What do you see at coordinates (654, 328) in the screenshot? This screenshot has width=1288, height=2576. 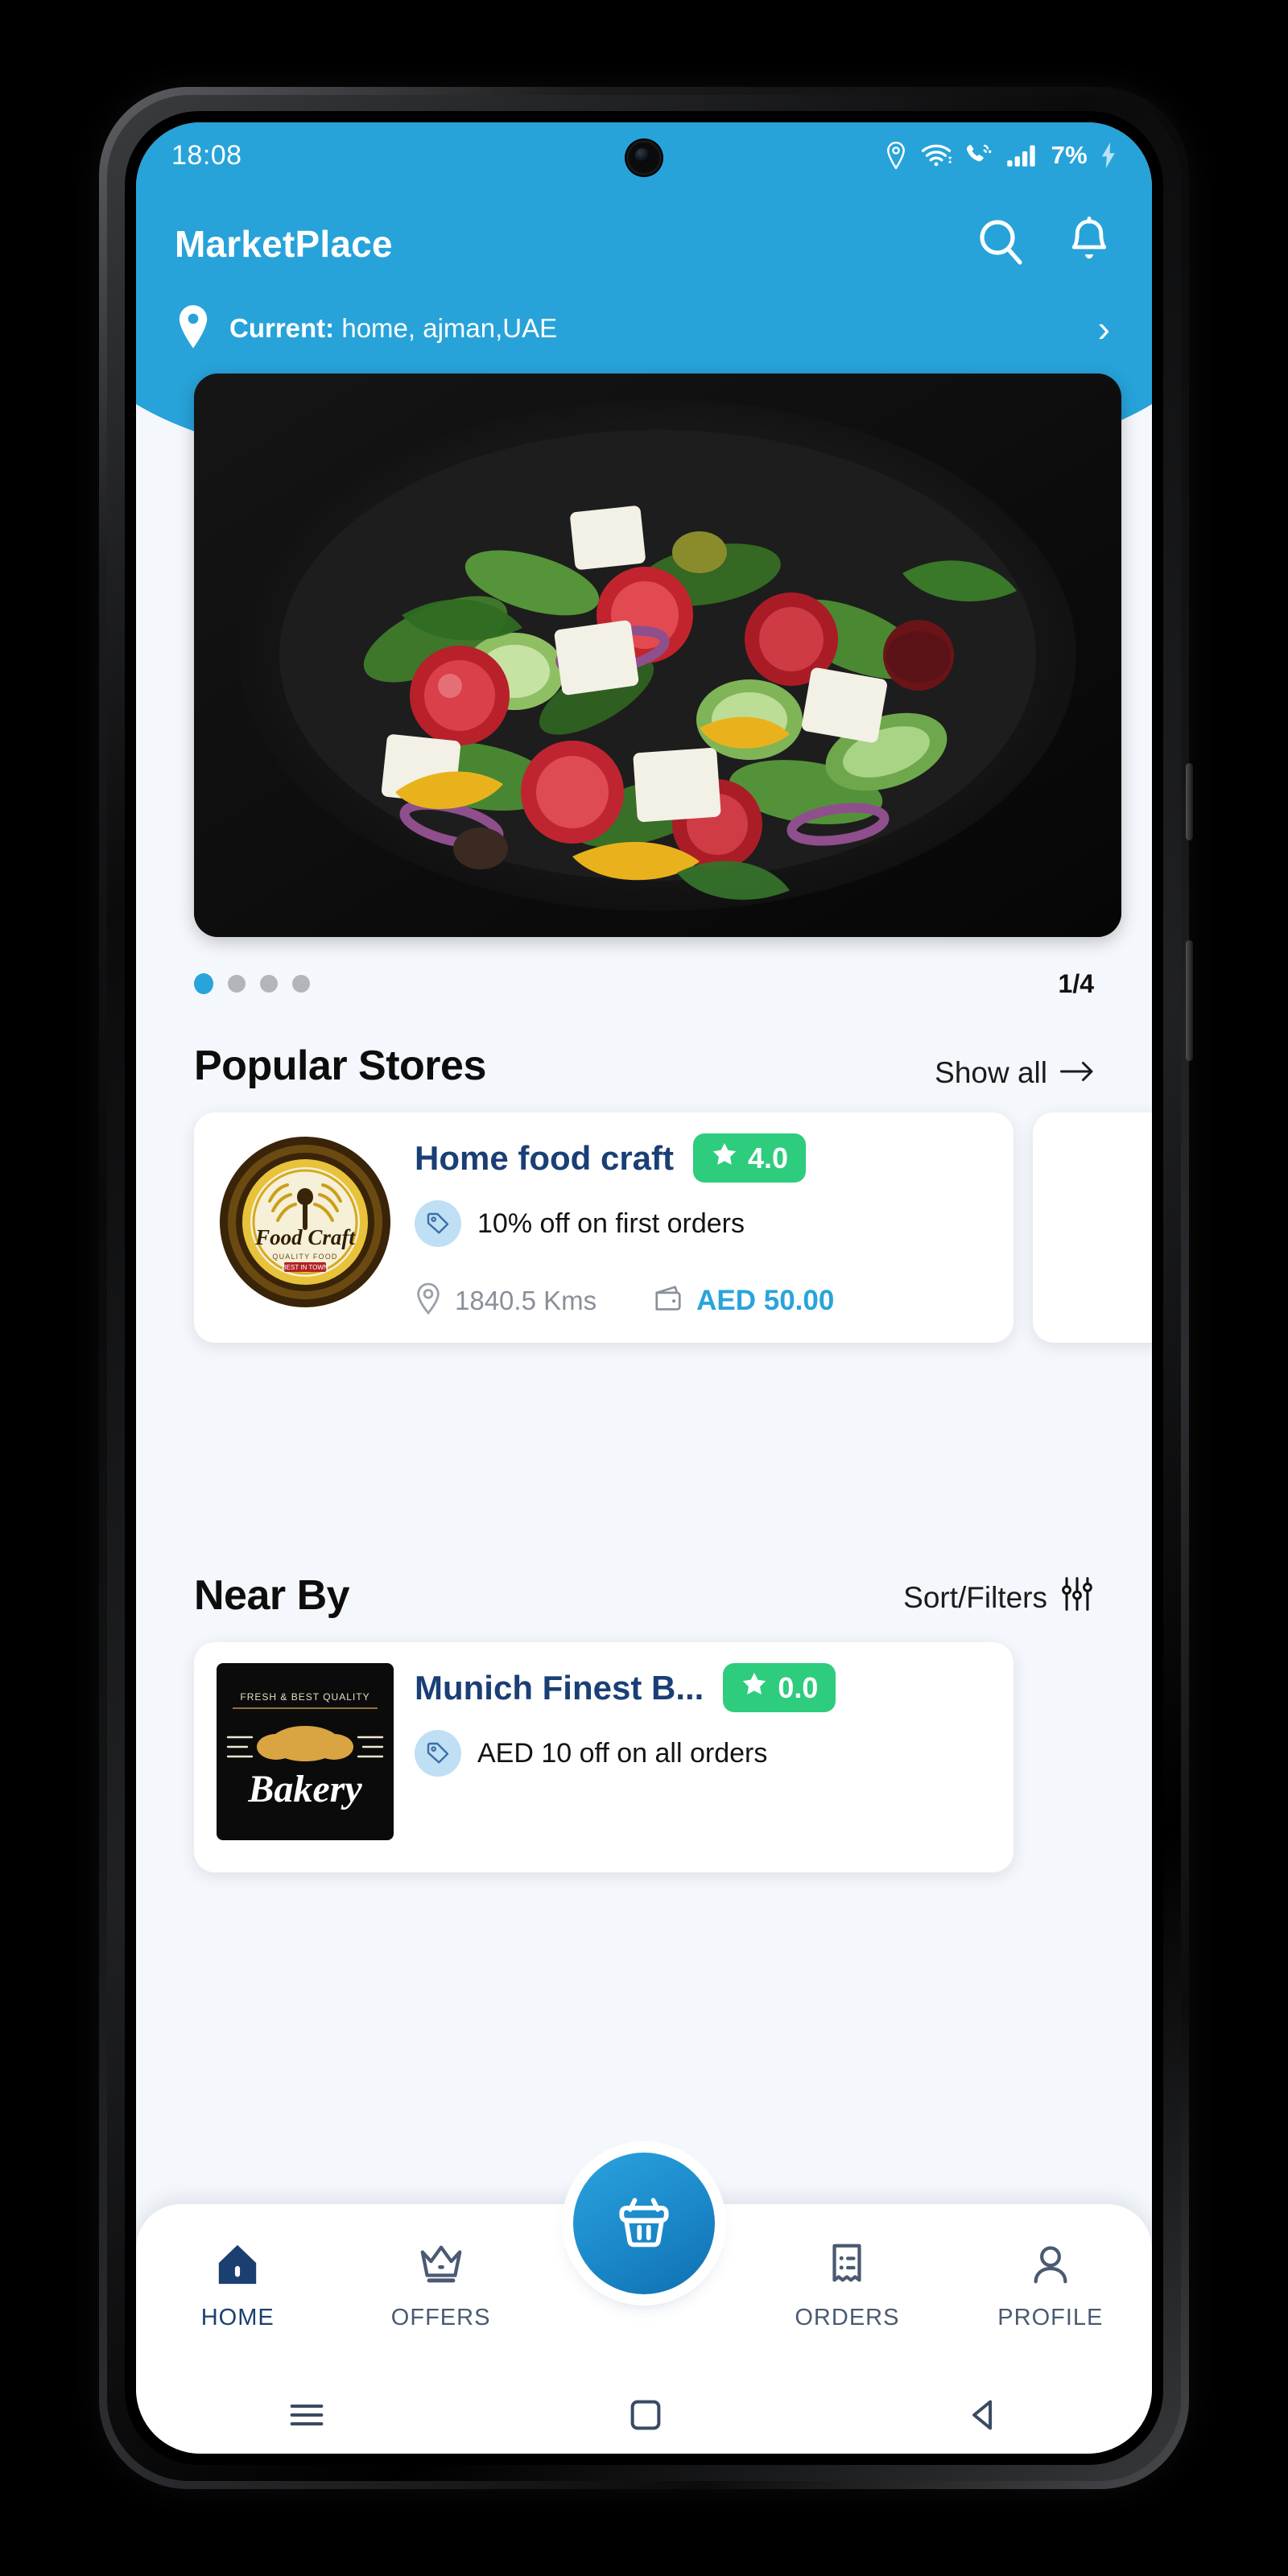 I see `location-text: Current: home, ajman,UAE` at bounding box center [654, 328].